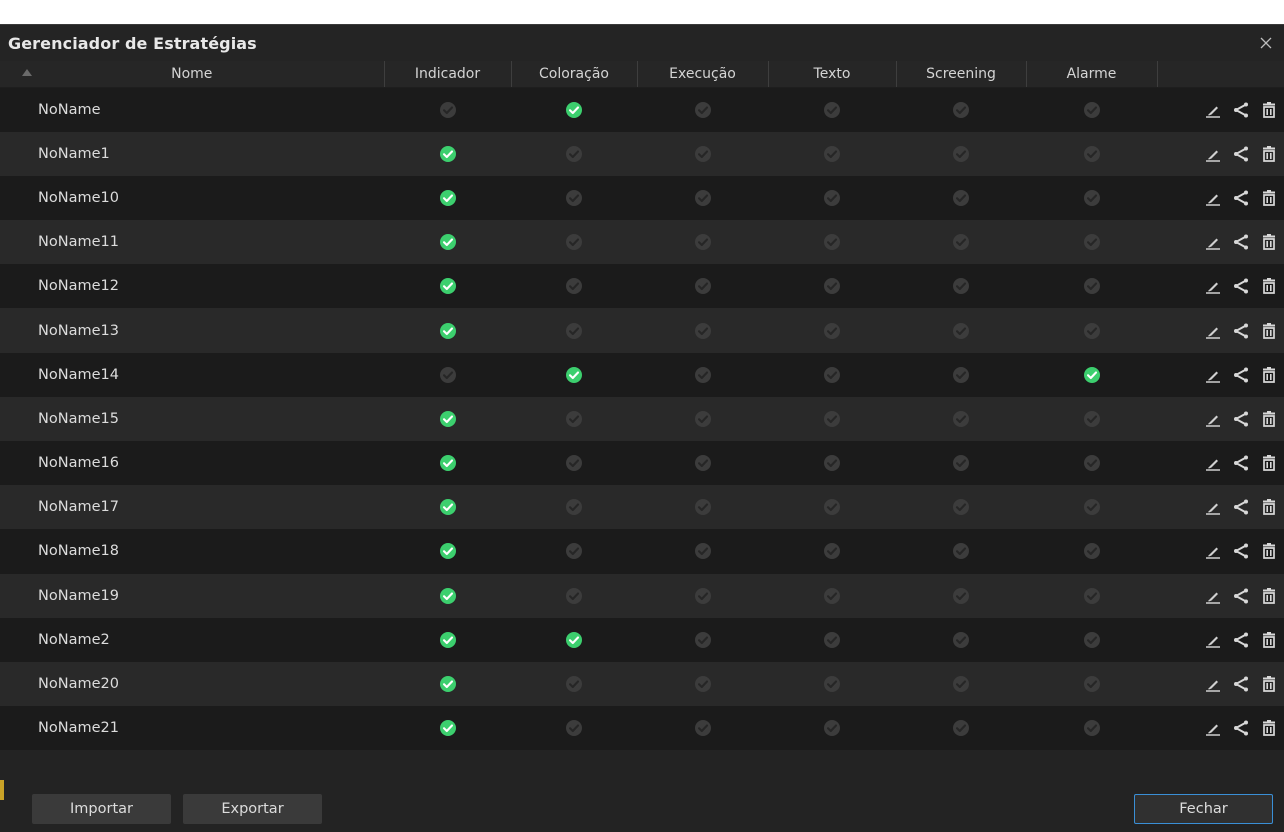  I want to click on close-icon, so click(1266, 43).